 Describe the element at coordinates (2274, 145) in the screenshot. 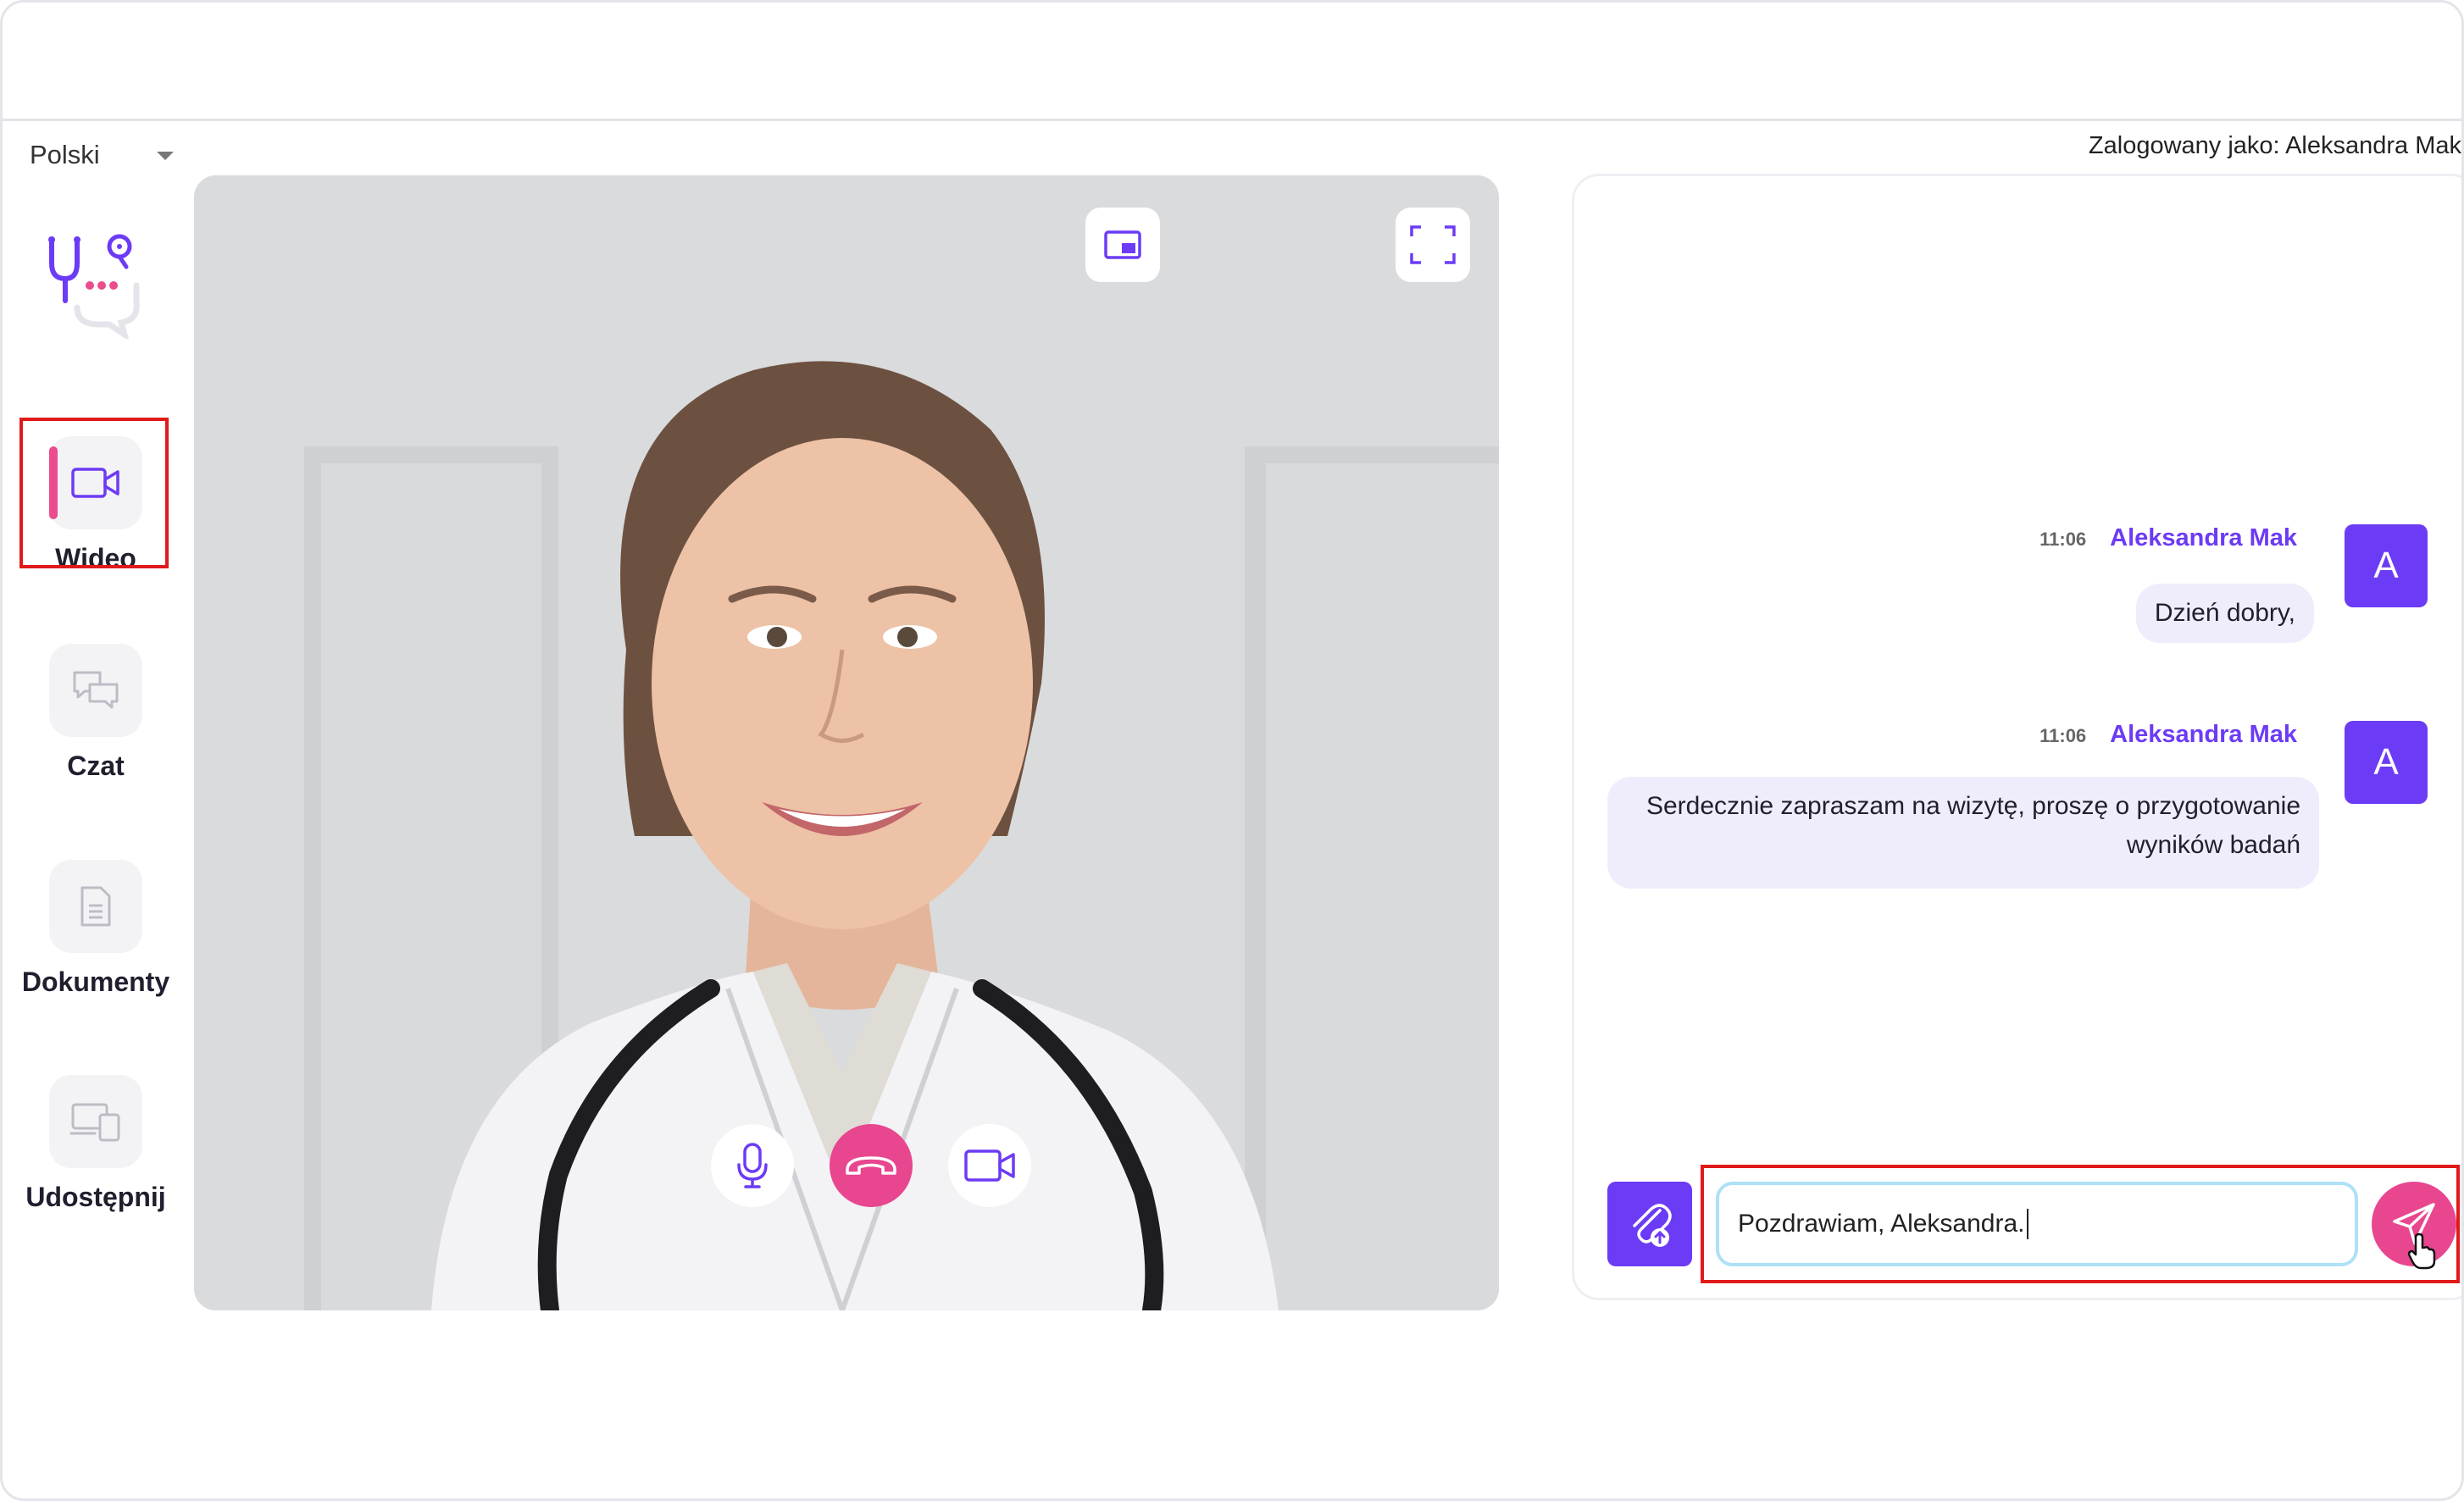

I see `logged-in-label: Zalogowany jako: Aleksandra Mak` at that location.